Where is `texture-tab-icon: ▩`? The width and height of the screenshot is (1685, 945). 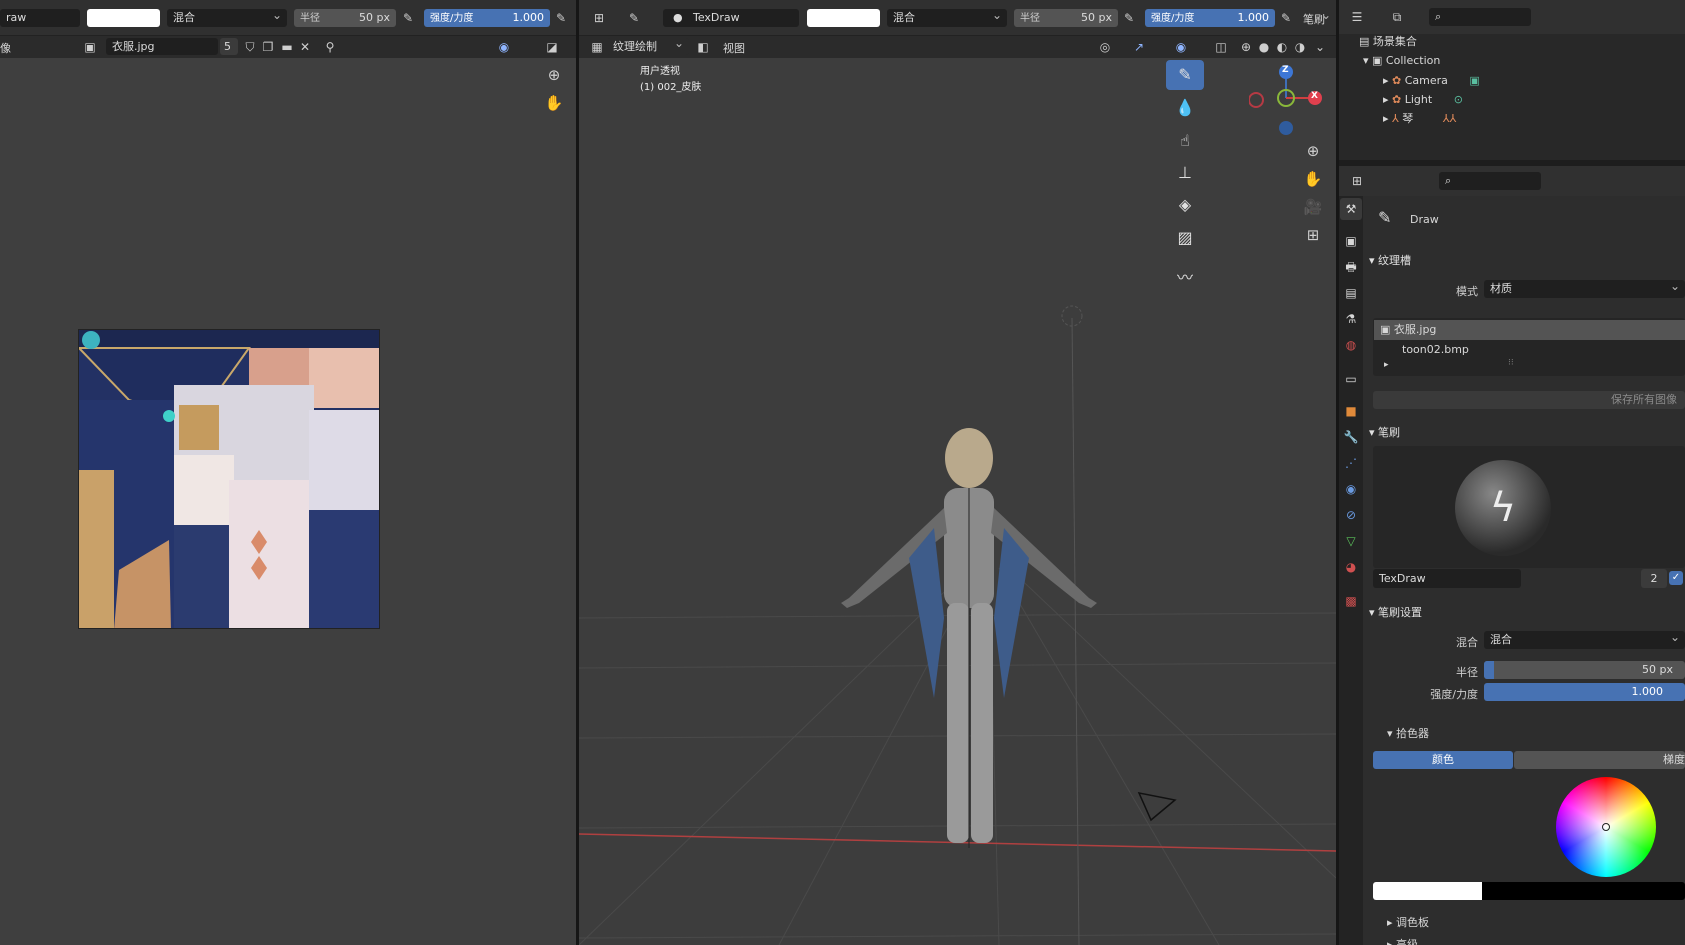
texture-tab-icon: ▩ is located at coordinates (1351, 601).